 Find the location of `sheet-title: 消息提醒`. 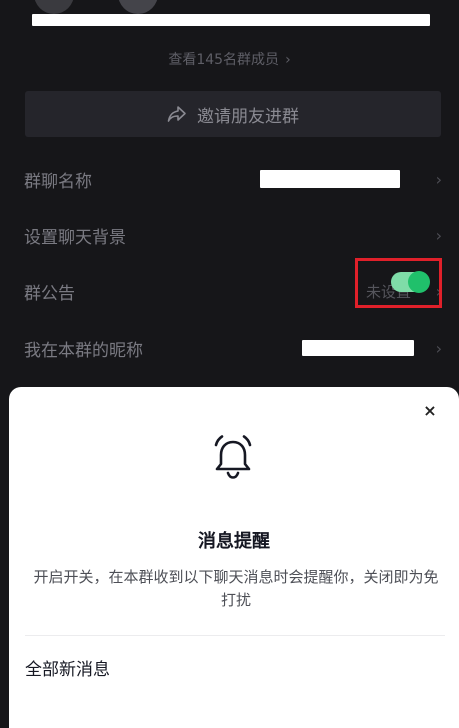

sheet-title: 消息提醒 is located at coordinates (234, 541).